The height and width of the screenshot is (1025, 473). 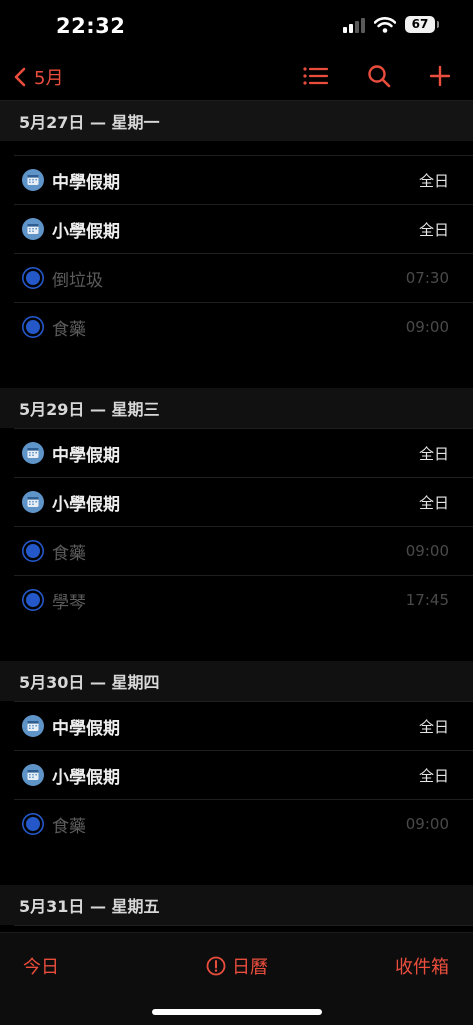 What do you see at coordinates (91, 26) in the screenshot?
I see `status-time: 22:32` at bounding box center [91, 26].